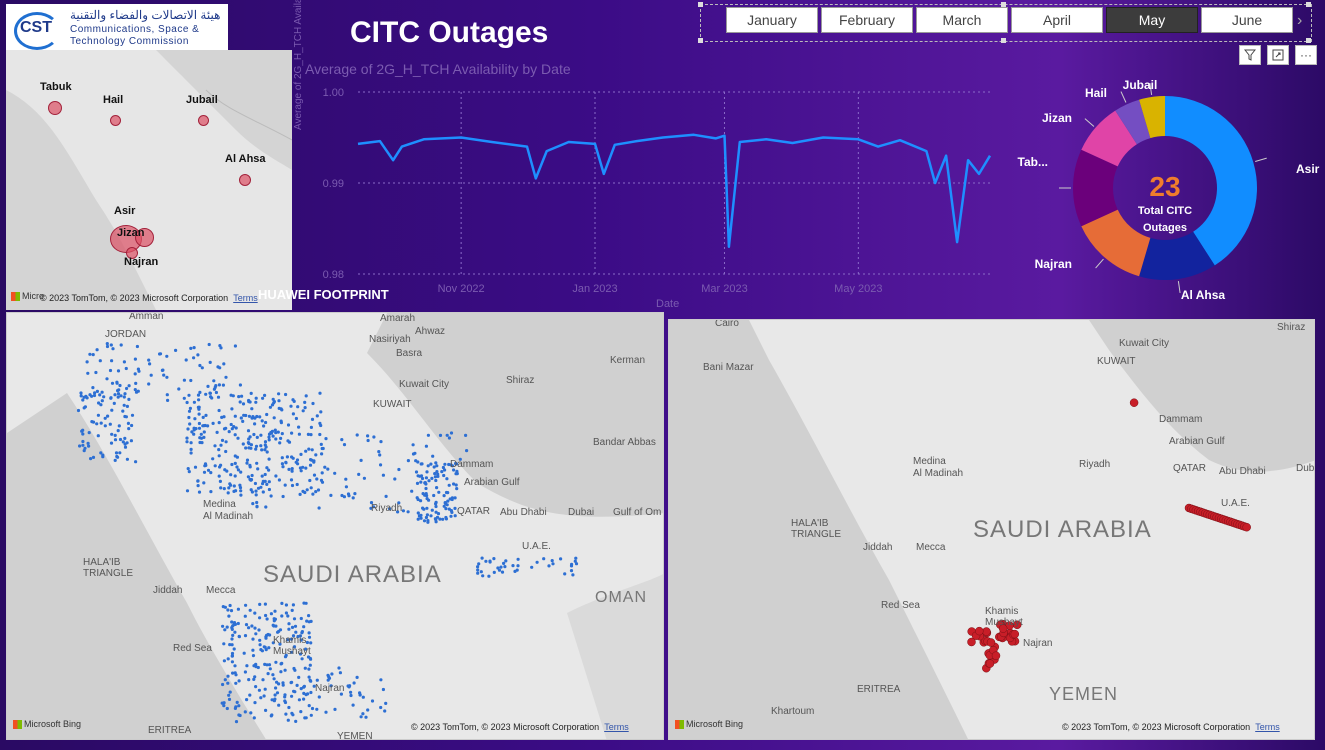  I want to click on month-january: January, so click(772, 20).